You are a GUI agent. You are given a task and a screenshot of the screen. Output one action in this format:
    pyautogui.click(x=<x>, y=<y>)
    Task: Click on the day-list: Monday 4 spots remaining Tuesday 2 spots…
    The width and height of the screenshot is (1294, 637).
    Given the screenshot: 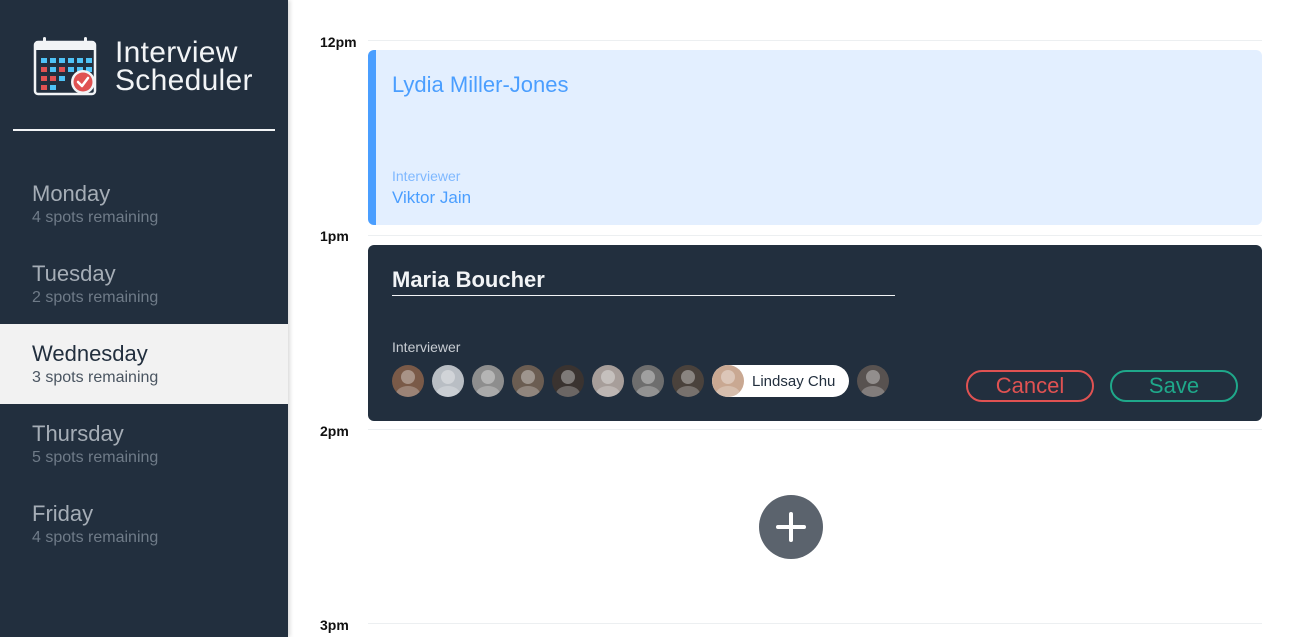 What is the action you would take?
    pyautogui.click(x=144, y=364)
    